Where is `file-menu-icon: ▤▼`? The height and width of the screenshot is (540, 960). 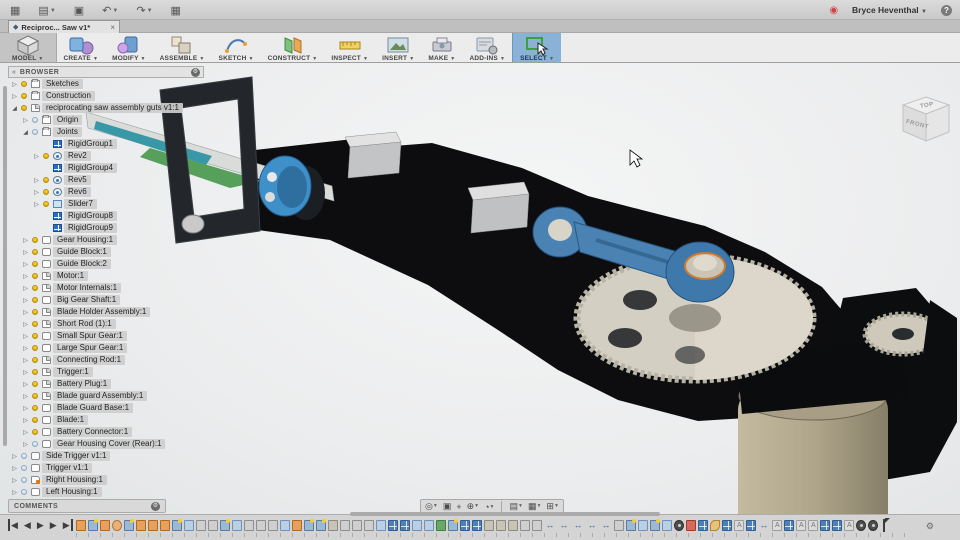
file-menu-icon: ▤▼ is located at coordinates (46, 11).